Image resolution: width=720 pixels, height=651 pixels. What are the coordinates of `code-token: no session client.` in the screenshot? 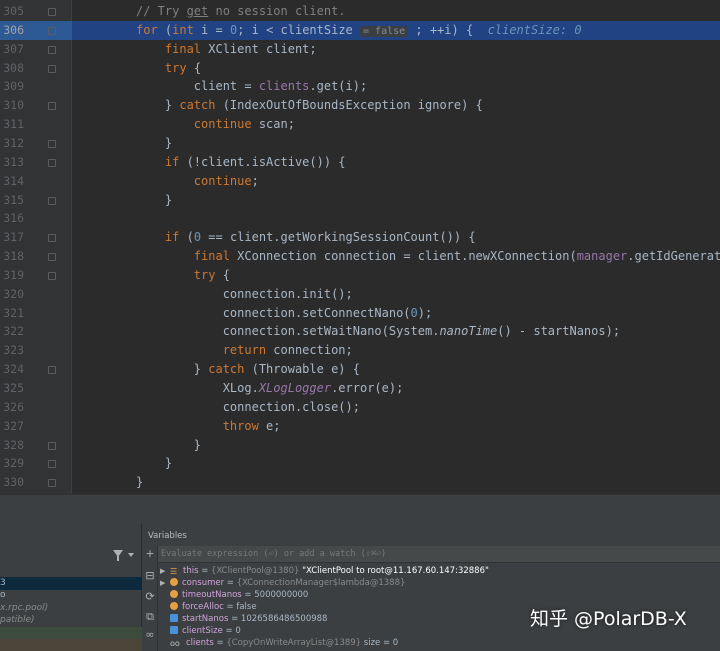 It's located at (277, 11).